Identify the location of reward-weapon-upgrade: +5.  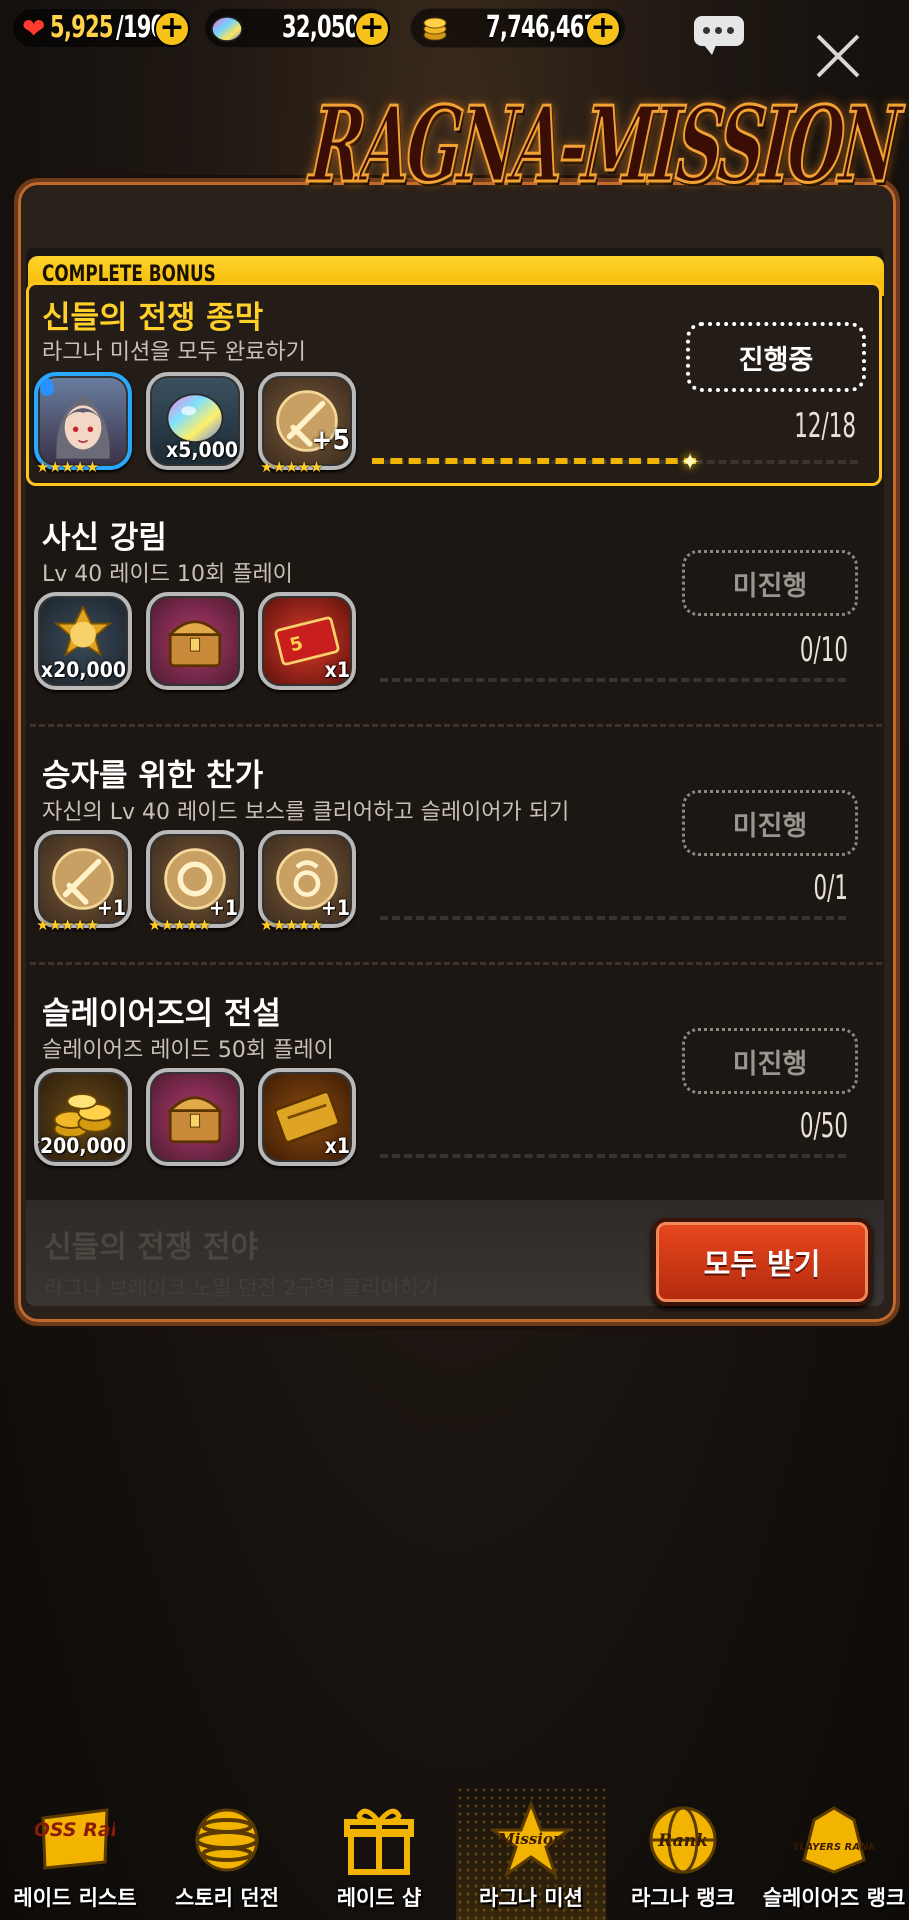
(307, 421).